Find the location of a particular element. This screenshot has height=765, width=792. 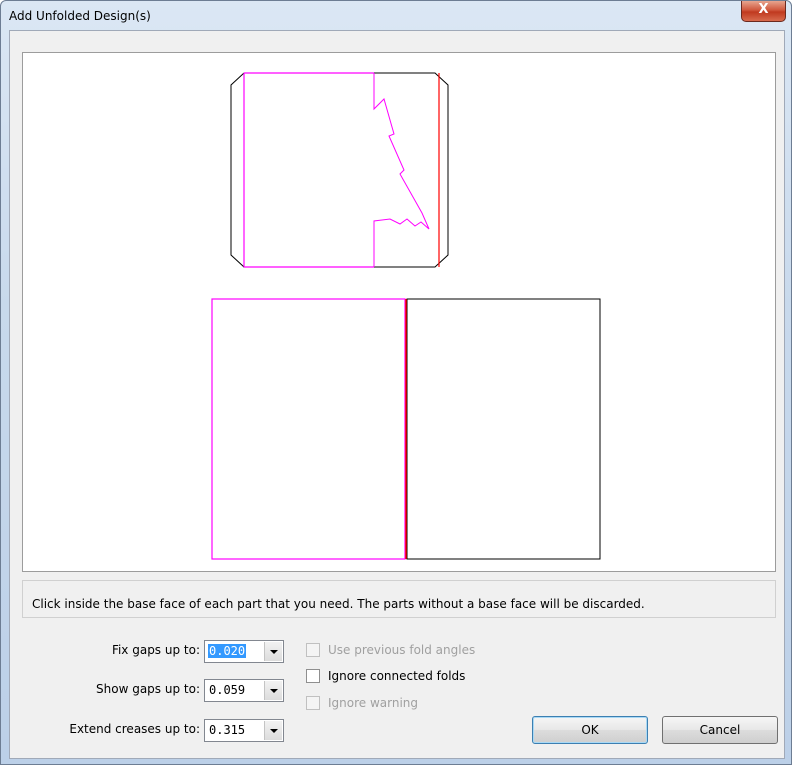

extend-creases-combo: 0.315 is located at coordinates (244, 730).